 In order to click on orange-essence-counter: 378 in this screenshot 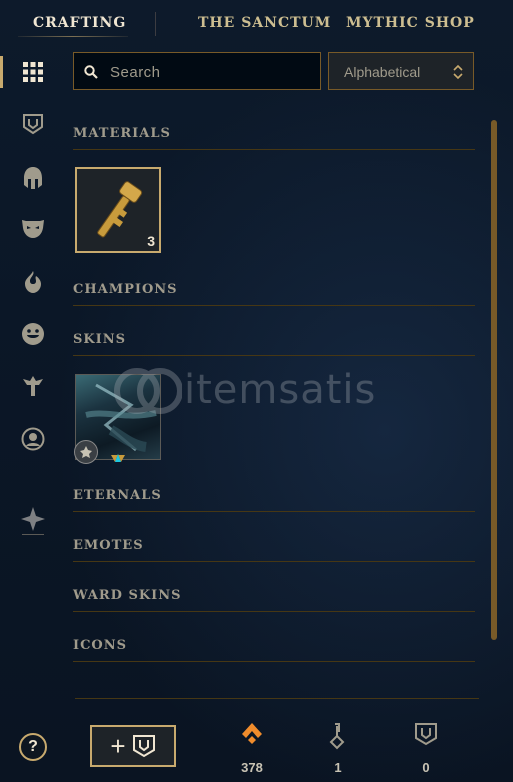, I will do `click(252, 748)`.